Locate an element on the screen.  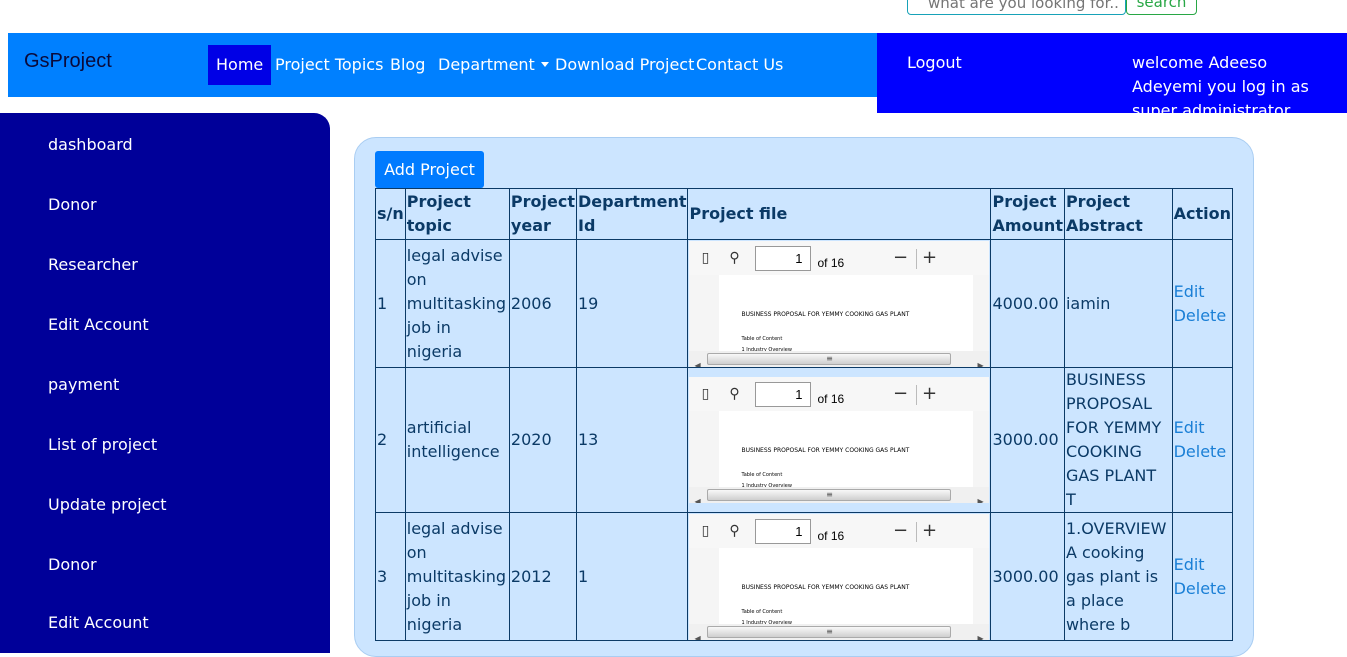
cell-dept: 1 is located at coordinates (632, 576).